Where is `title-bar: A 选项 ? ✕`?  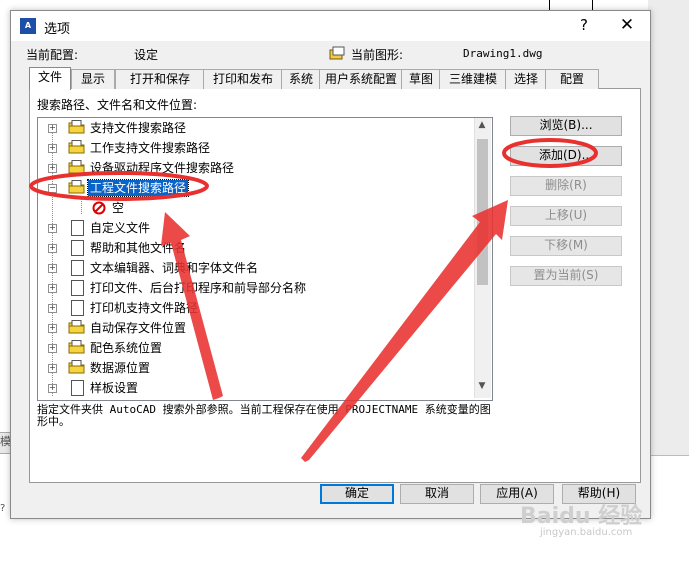 title-bar: A 选项 ? ✕ is located at coordinates (330, 26).